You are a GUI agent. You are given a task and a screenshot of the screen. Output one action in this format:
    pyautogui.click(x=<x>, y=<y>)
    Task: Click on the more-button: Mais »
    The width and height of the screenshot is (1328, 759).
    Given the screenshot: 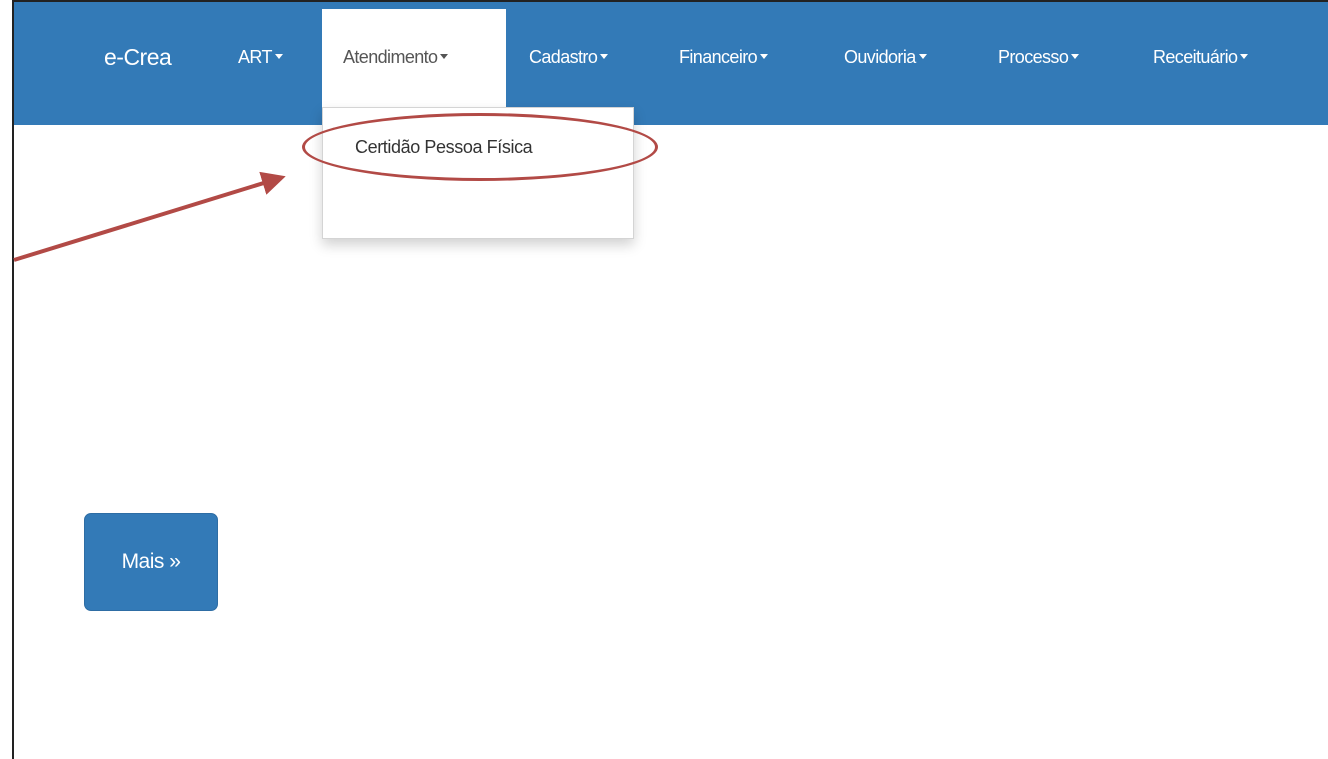 What is the action you would take?
    pyautogui.click(x=151, y=562)
    